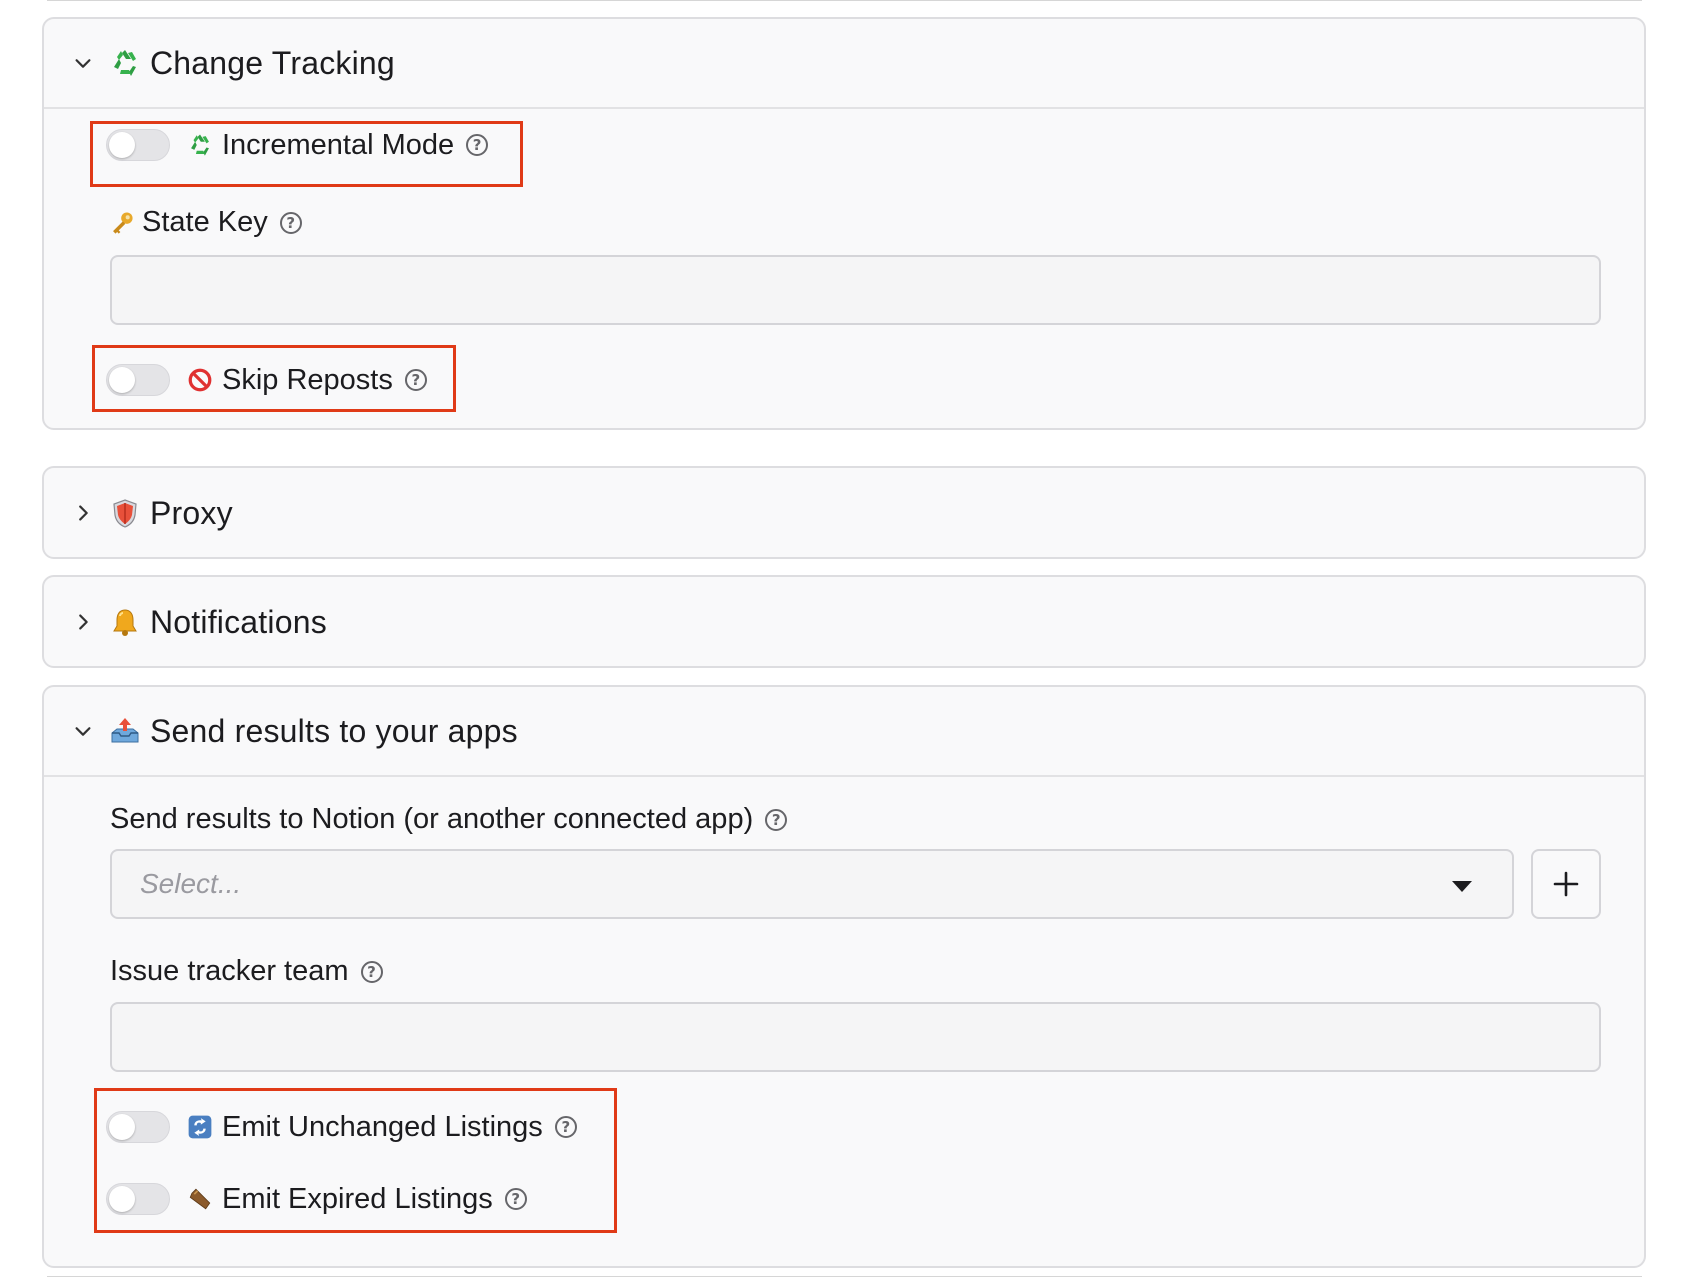  What do you see at coordinates (200, 1127) in the screenshot?
I see `arrows-counterclockwise-icon` at bounding box center [200, 1127].